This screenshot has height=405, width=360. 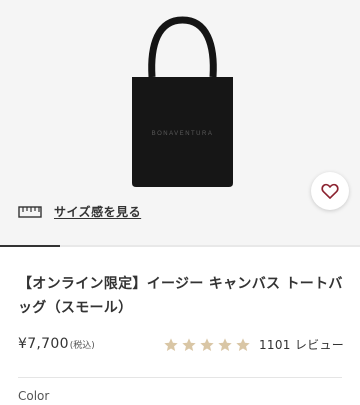 I want to click on product-title: 【オンライン限定】イージー キャンバス トートバッグ（スモール）, so click(x=180, y=296).